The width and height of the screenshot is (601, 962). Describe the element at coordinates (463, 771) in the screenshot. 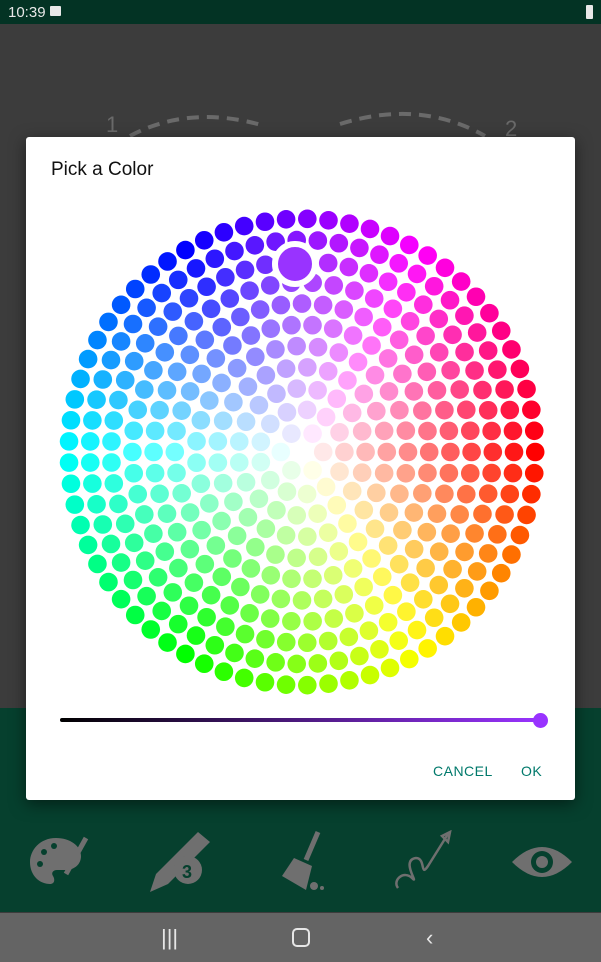

I see `cancel-button: CANCEL` at that location.